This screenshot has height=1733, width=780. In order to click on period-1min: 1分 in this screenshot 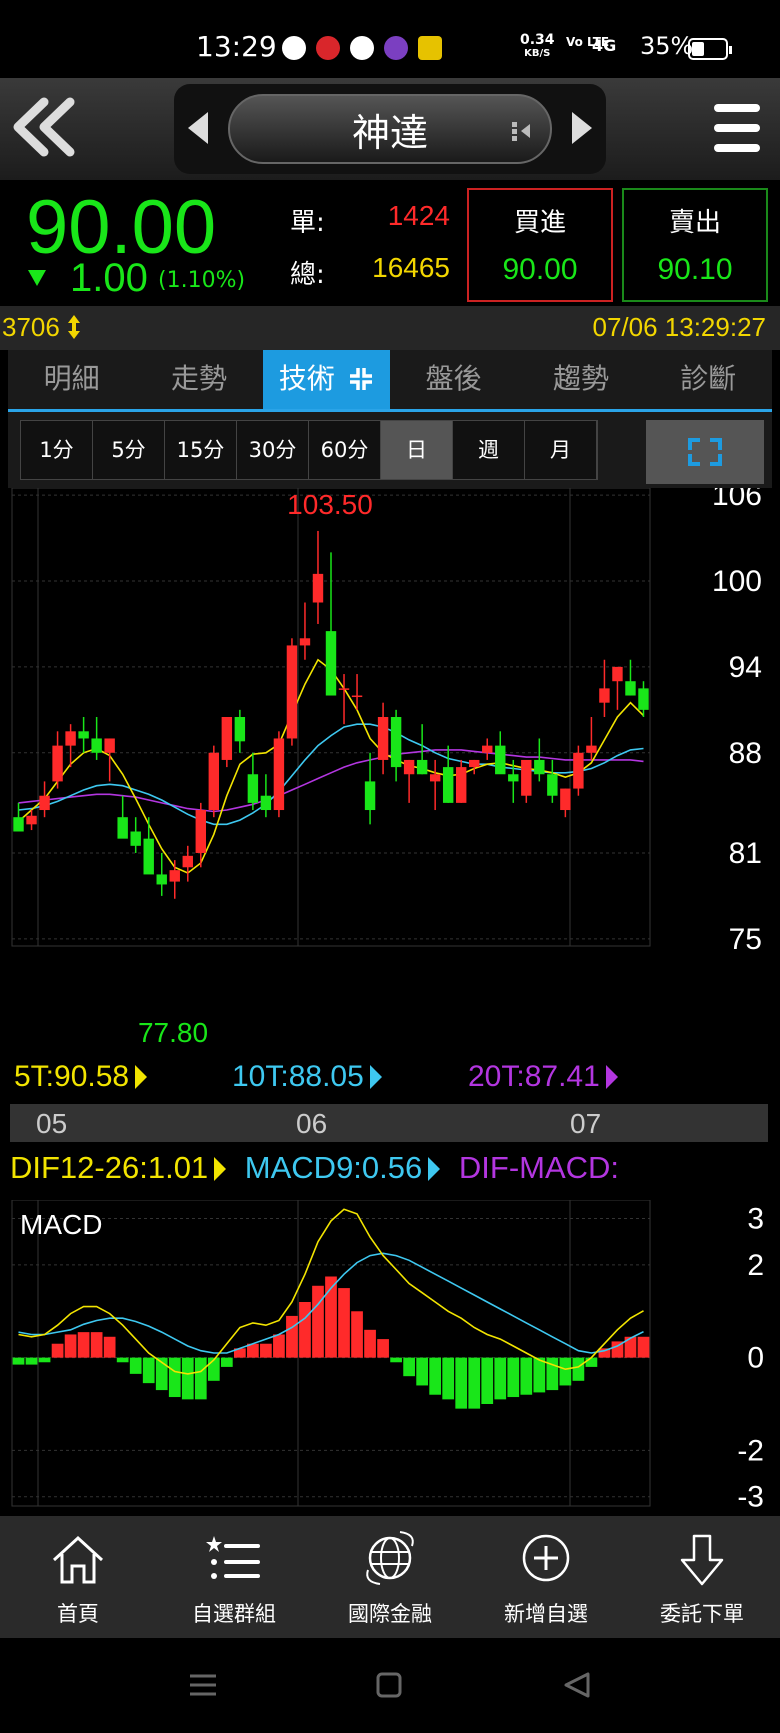, I will do `click(57, 450)`.